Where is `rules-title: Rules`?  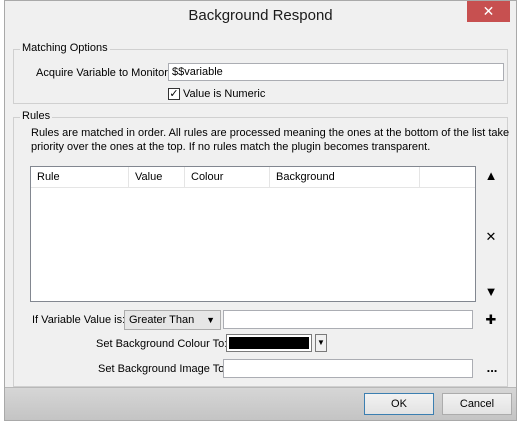 rules-title: Rules is located at coordinates (36, 116).